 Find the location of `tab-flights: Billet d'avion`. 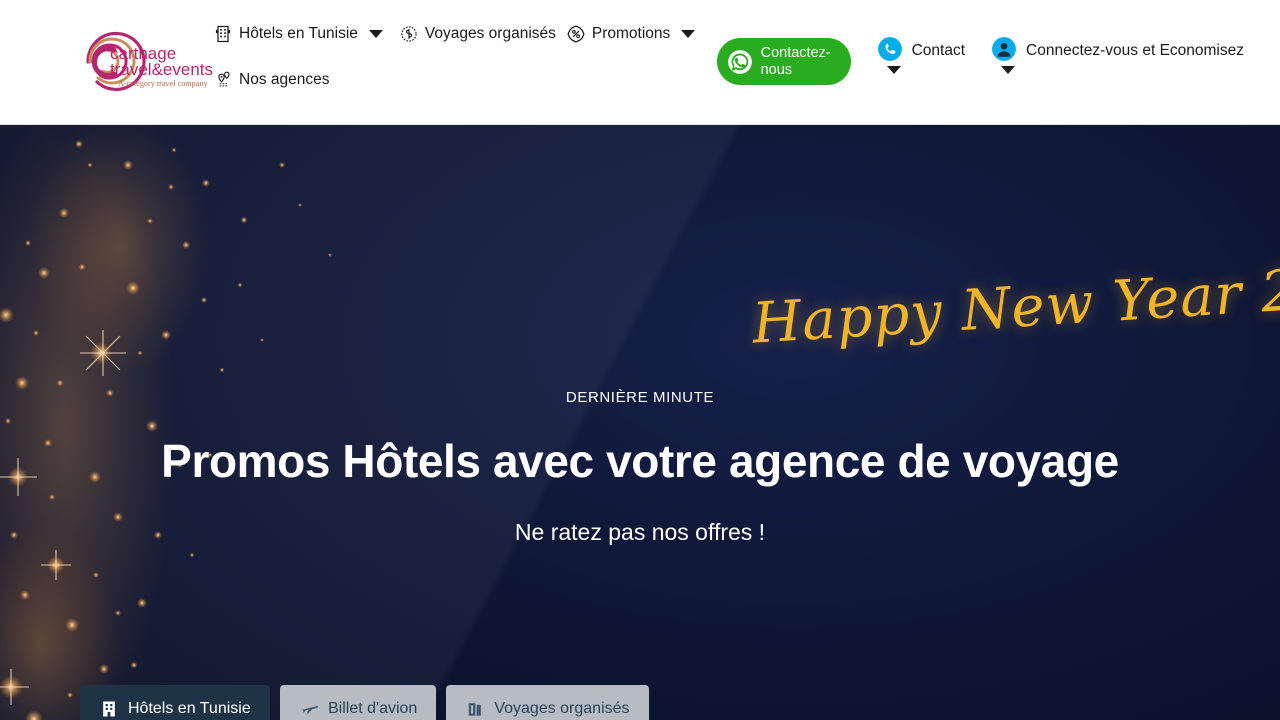

tab-flights: Billet d'avion is located at coordinates (358, 702).